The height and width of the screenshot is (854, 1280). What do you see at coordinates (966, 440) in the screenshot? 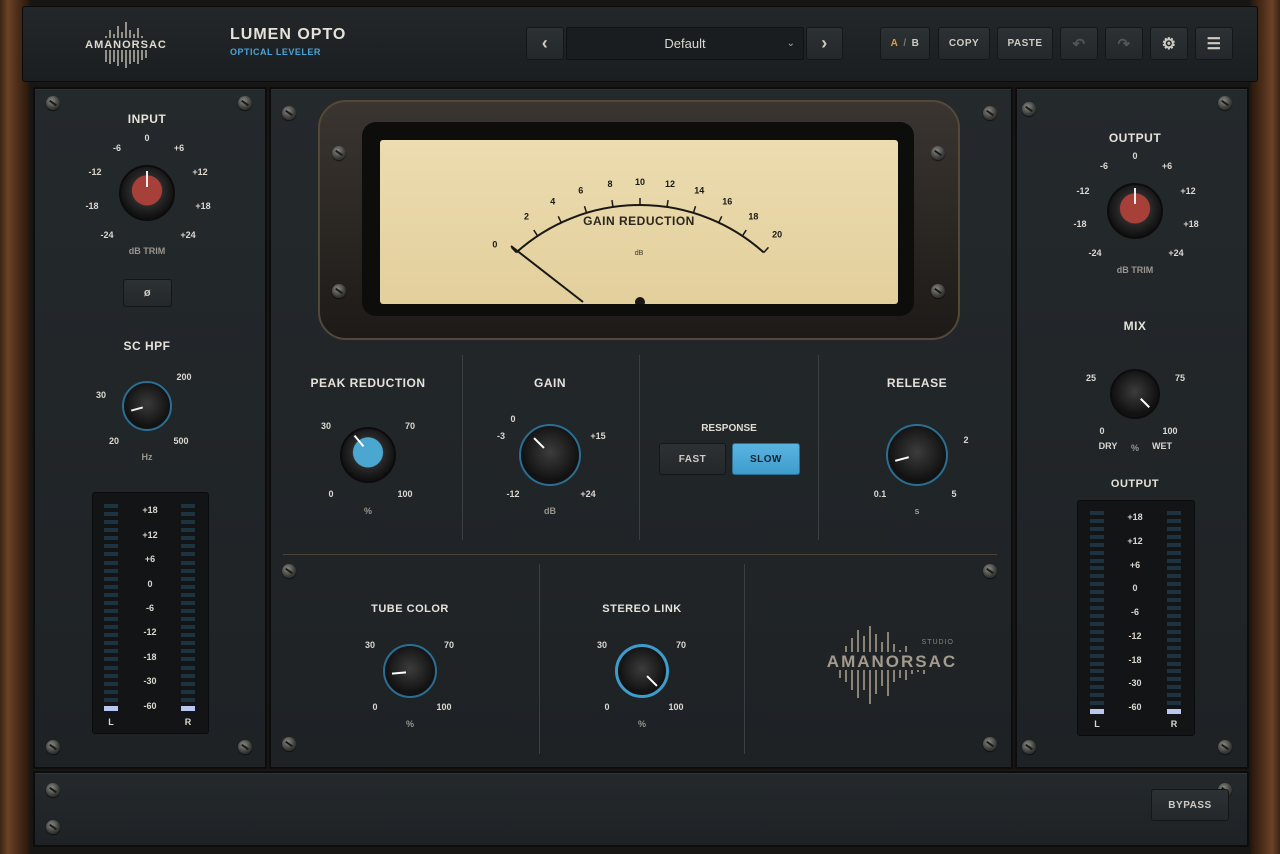
I see `release-tick: 2` at bounding box center [966, 440].